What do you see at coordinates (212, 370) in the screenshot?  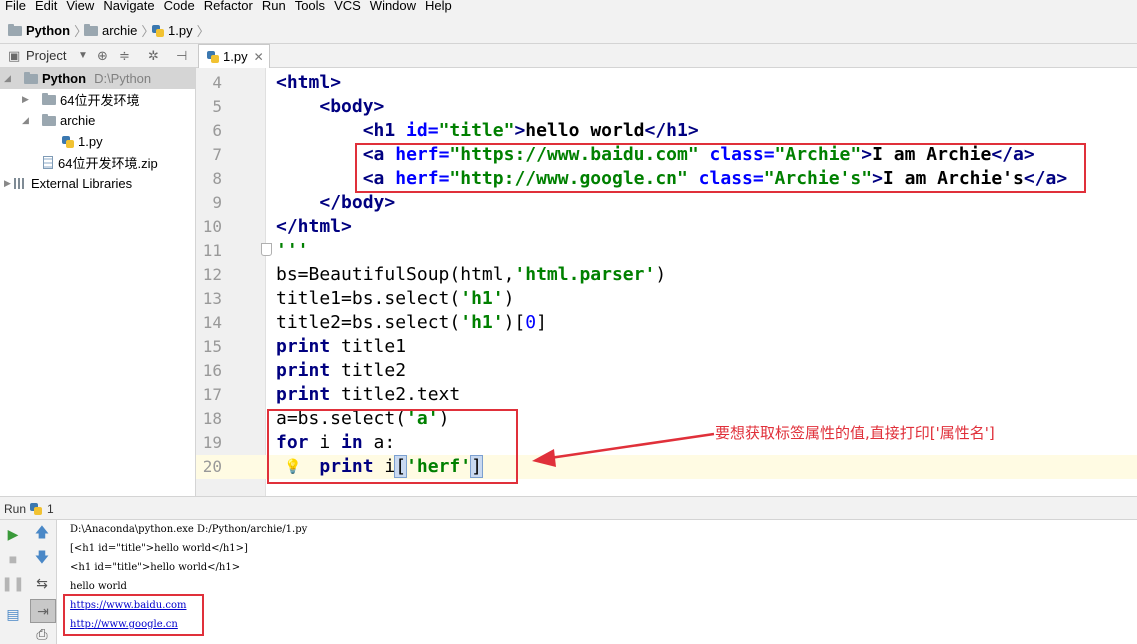 I see `line-number: 16` at bounding box center [212, 370].